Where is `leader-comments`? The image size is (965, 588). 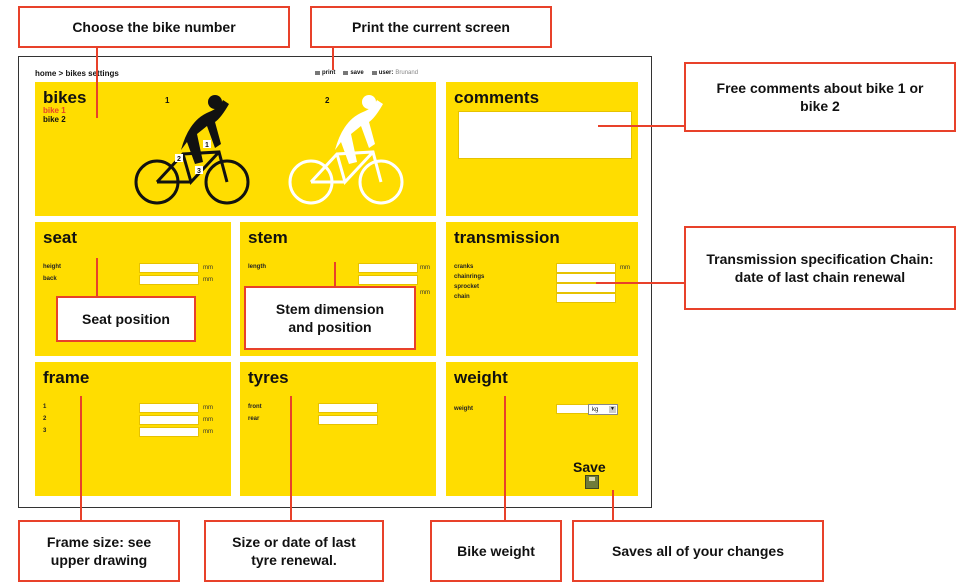 leader-comments is located at coordinates (641, 126).